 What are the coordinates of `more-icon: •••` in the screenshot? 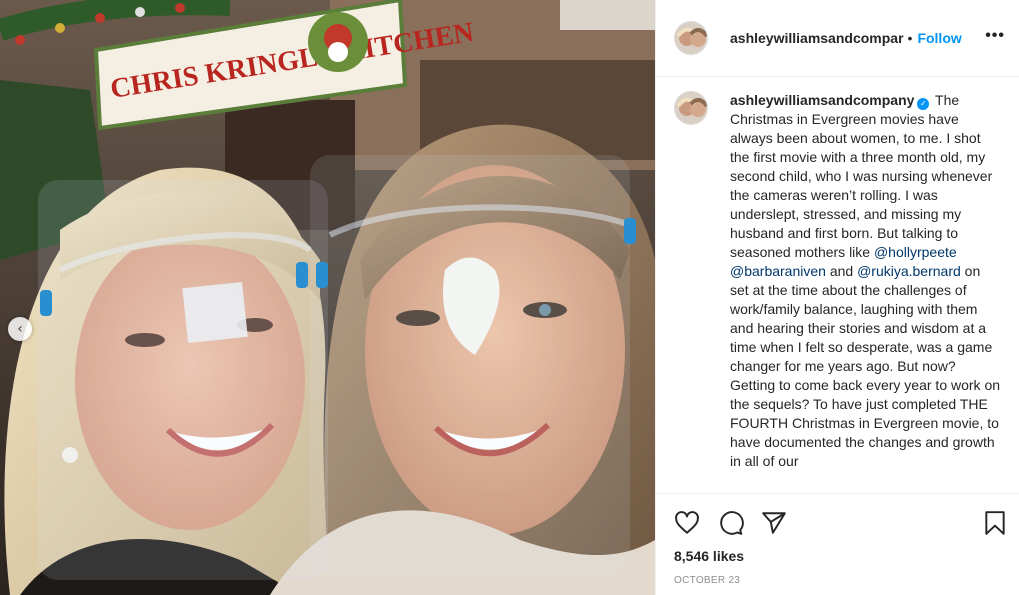 It's located at (995, 36).